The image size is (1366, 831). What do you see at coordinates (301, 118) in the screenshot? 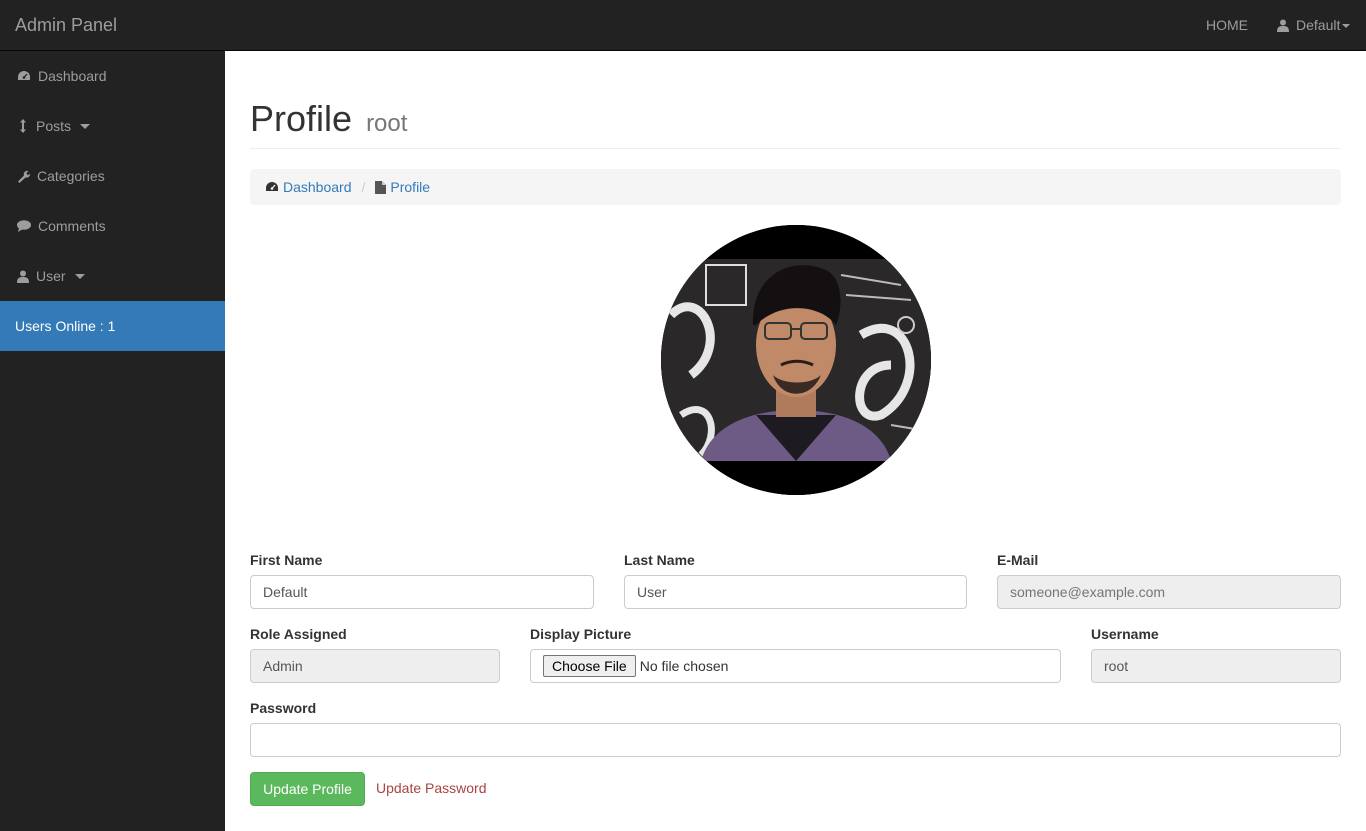
I see `page-title-text: Profile` at bounding box center [301, 118].